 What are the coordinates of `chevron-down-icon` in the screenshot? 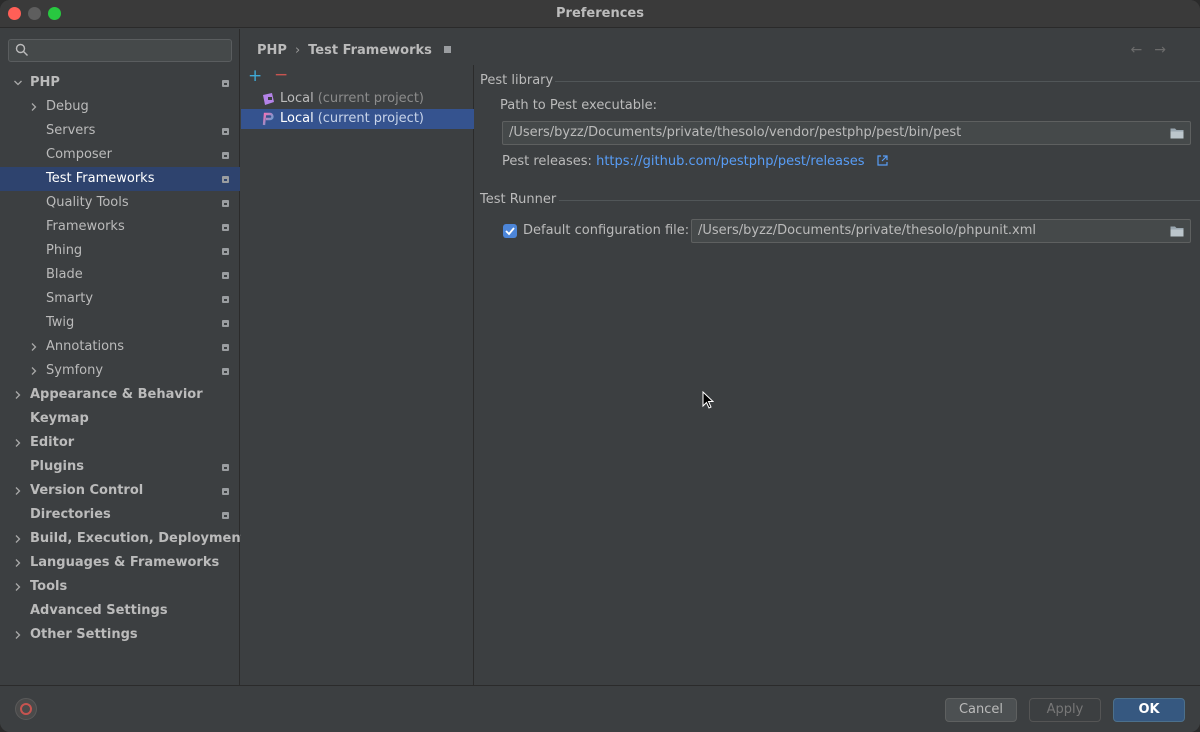 It's located at (18, 83).